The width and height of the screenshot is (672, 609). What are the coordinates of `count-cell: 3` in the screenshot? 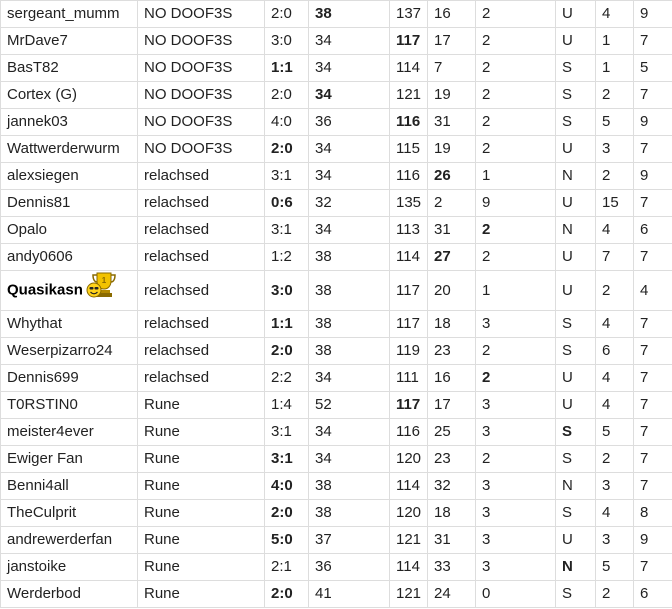 It's located at (515, 513).